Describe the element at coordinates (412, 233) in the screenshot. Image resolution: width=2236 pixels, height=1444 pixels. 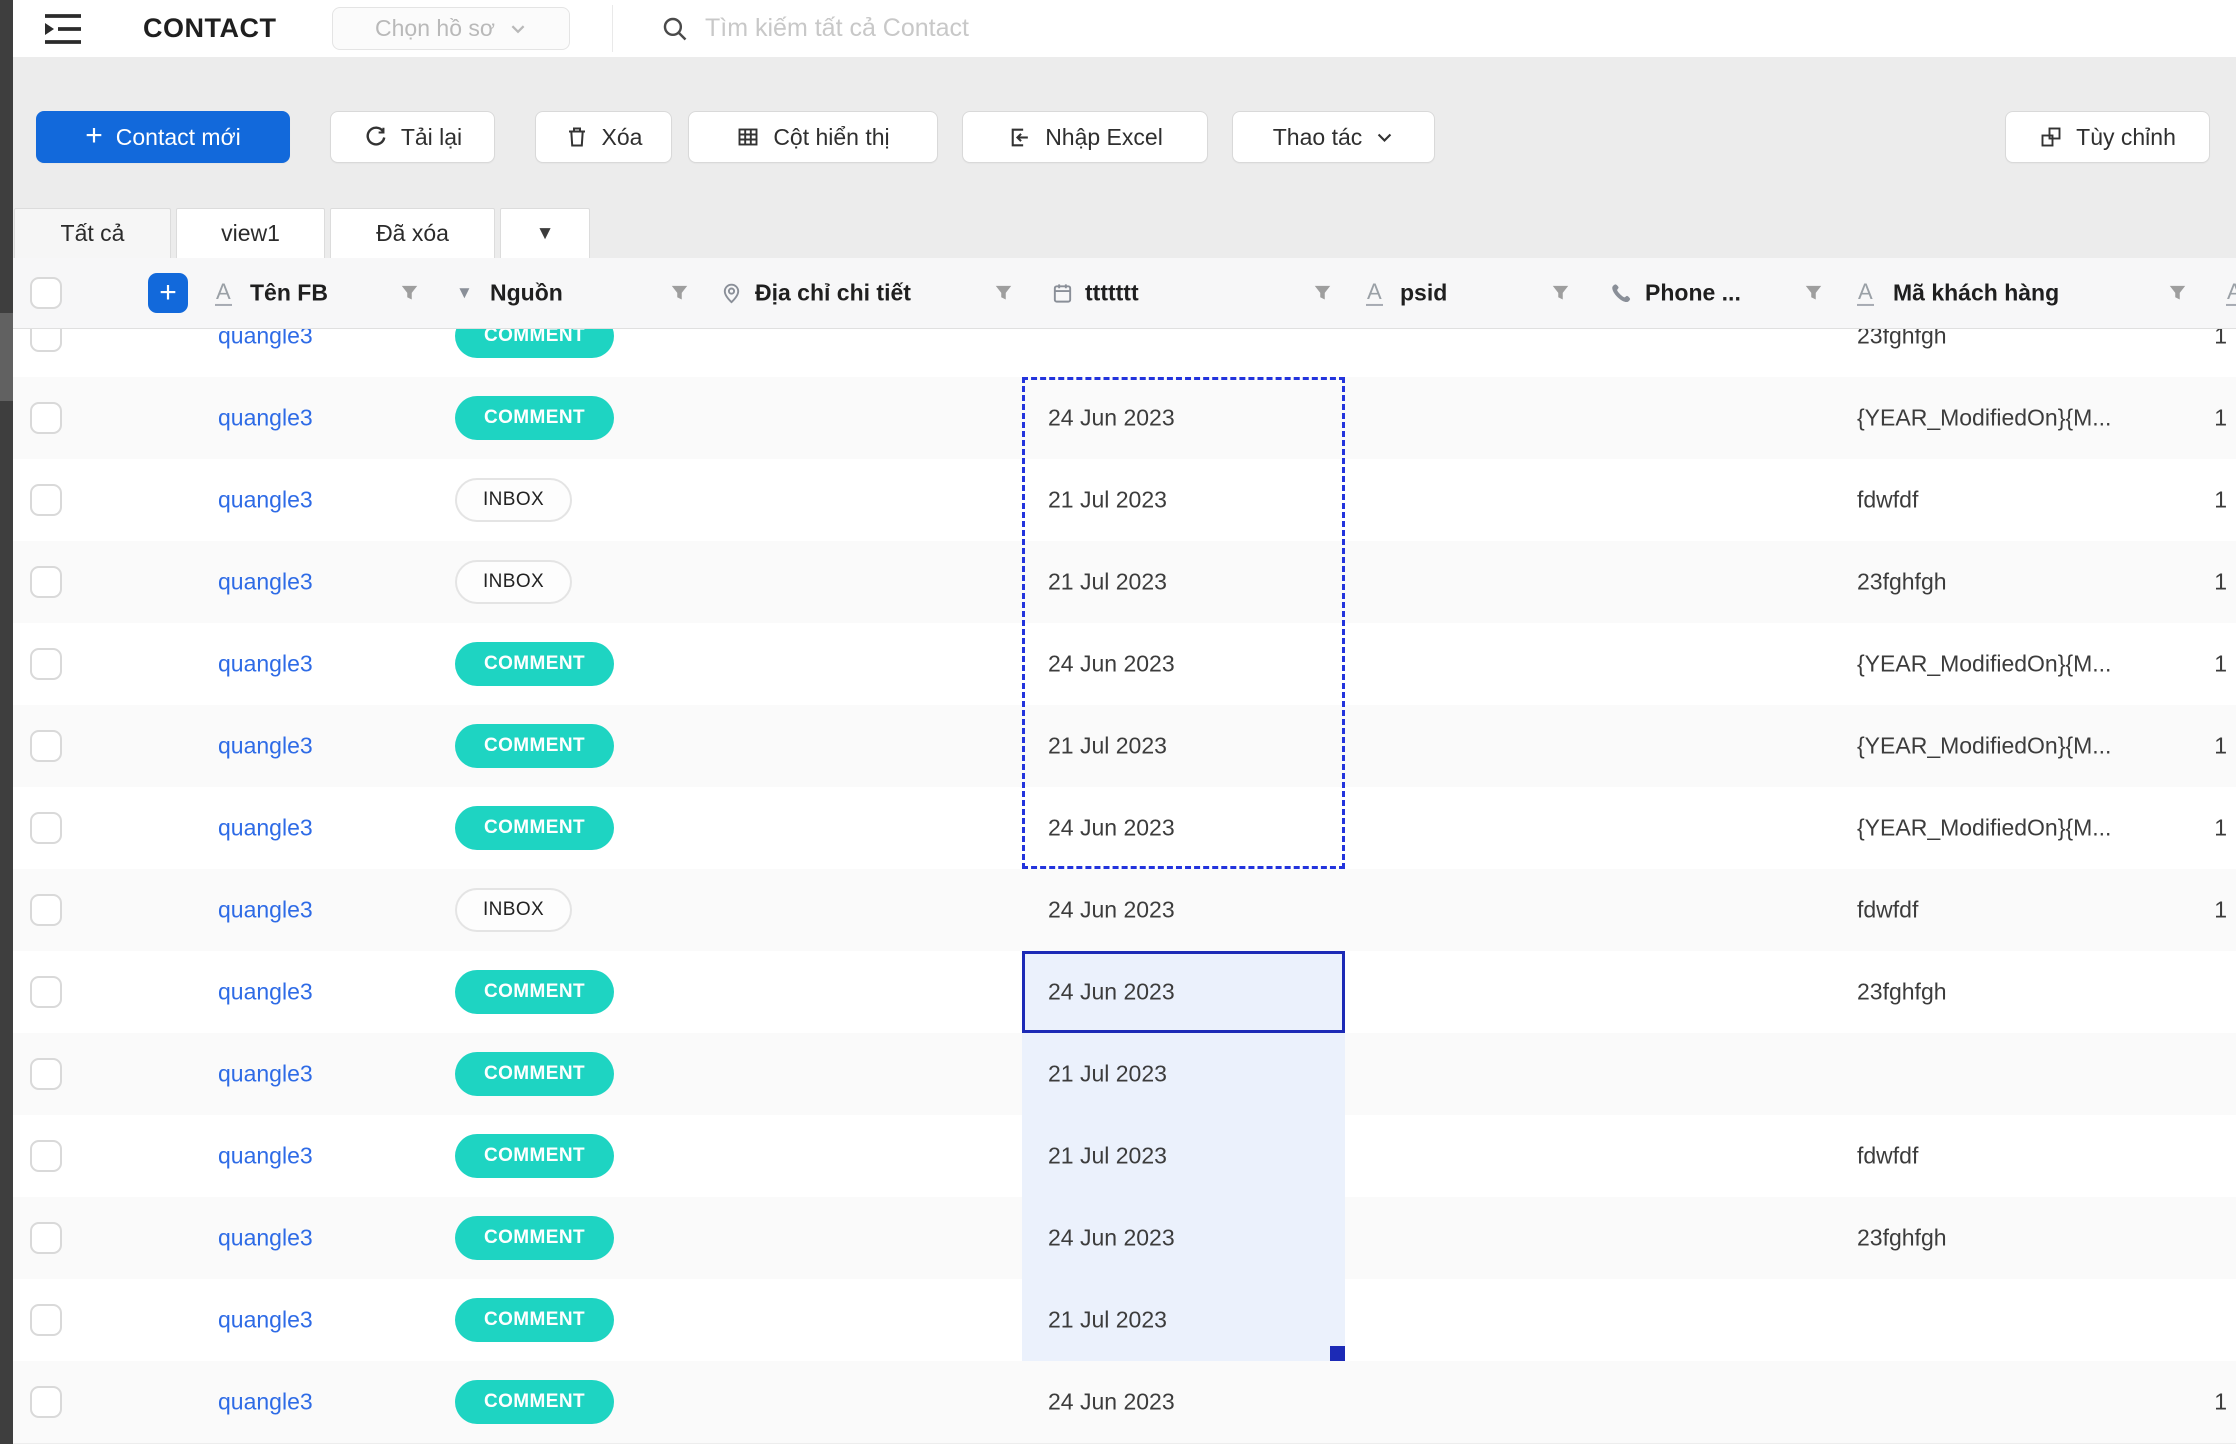
I see `tab-deleted: Đã xóa` at that location.